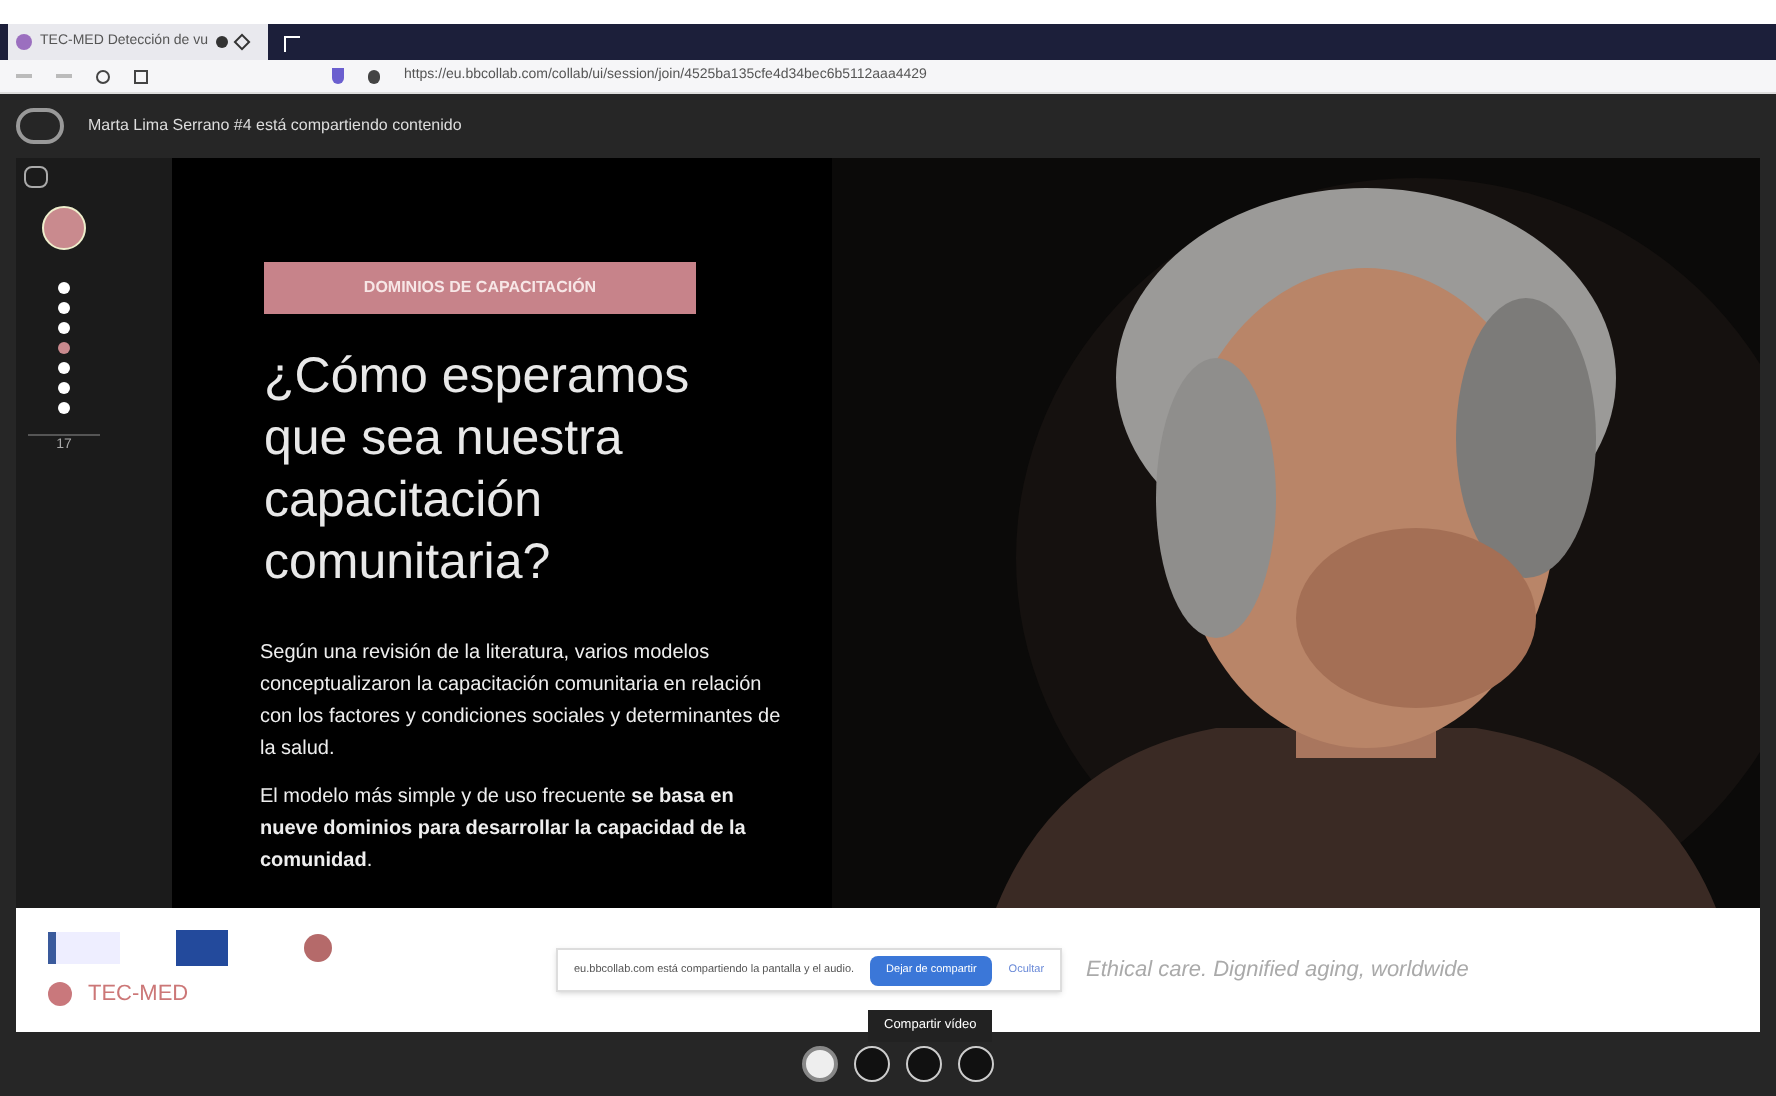  What do you see at coordinates (820, 1064) in the screenshot?
I see `avatar` at bounding box center [820, 1064].